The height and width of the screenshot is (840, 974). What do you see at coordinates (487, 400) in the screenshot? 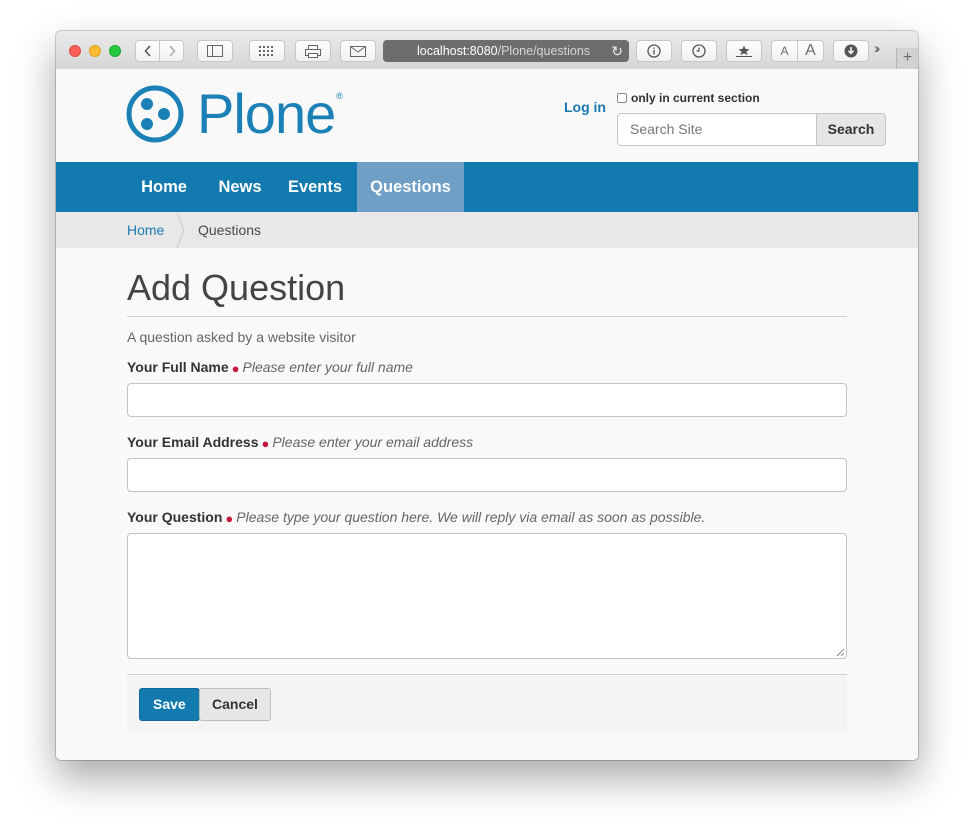
I see `full-name-input` at bounding box center [487, 400].